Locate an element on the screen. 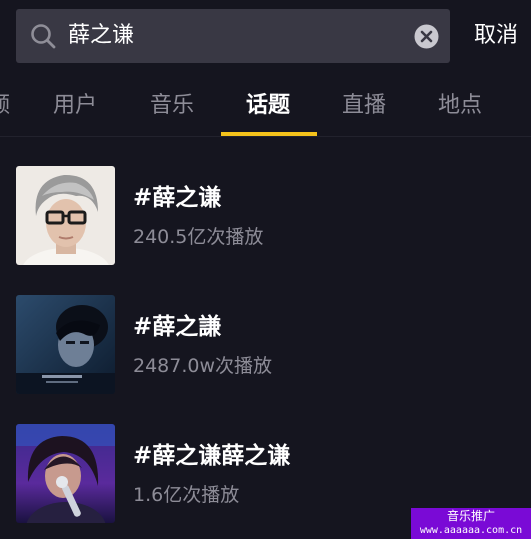  watermark-title: 音乐推广 is located at coordinates (470, 516).